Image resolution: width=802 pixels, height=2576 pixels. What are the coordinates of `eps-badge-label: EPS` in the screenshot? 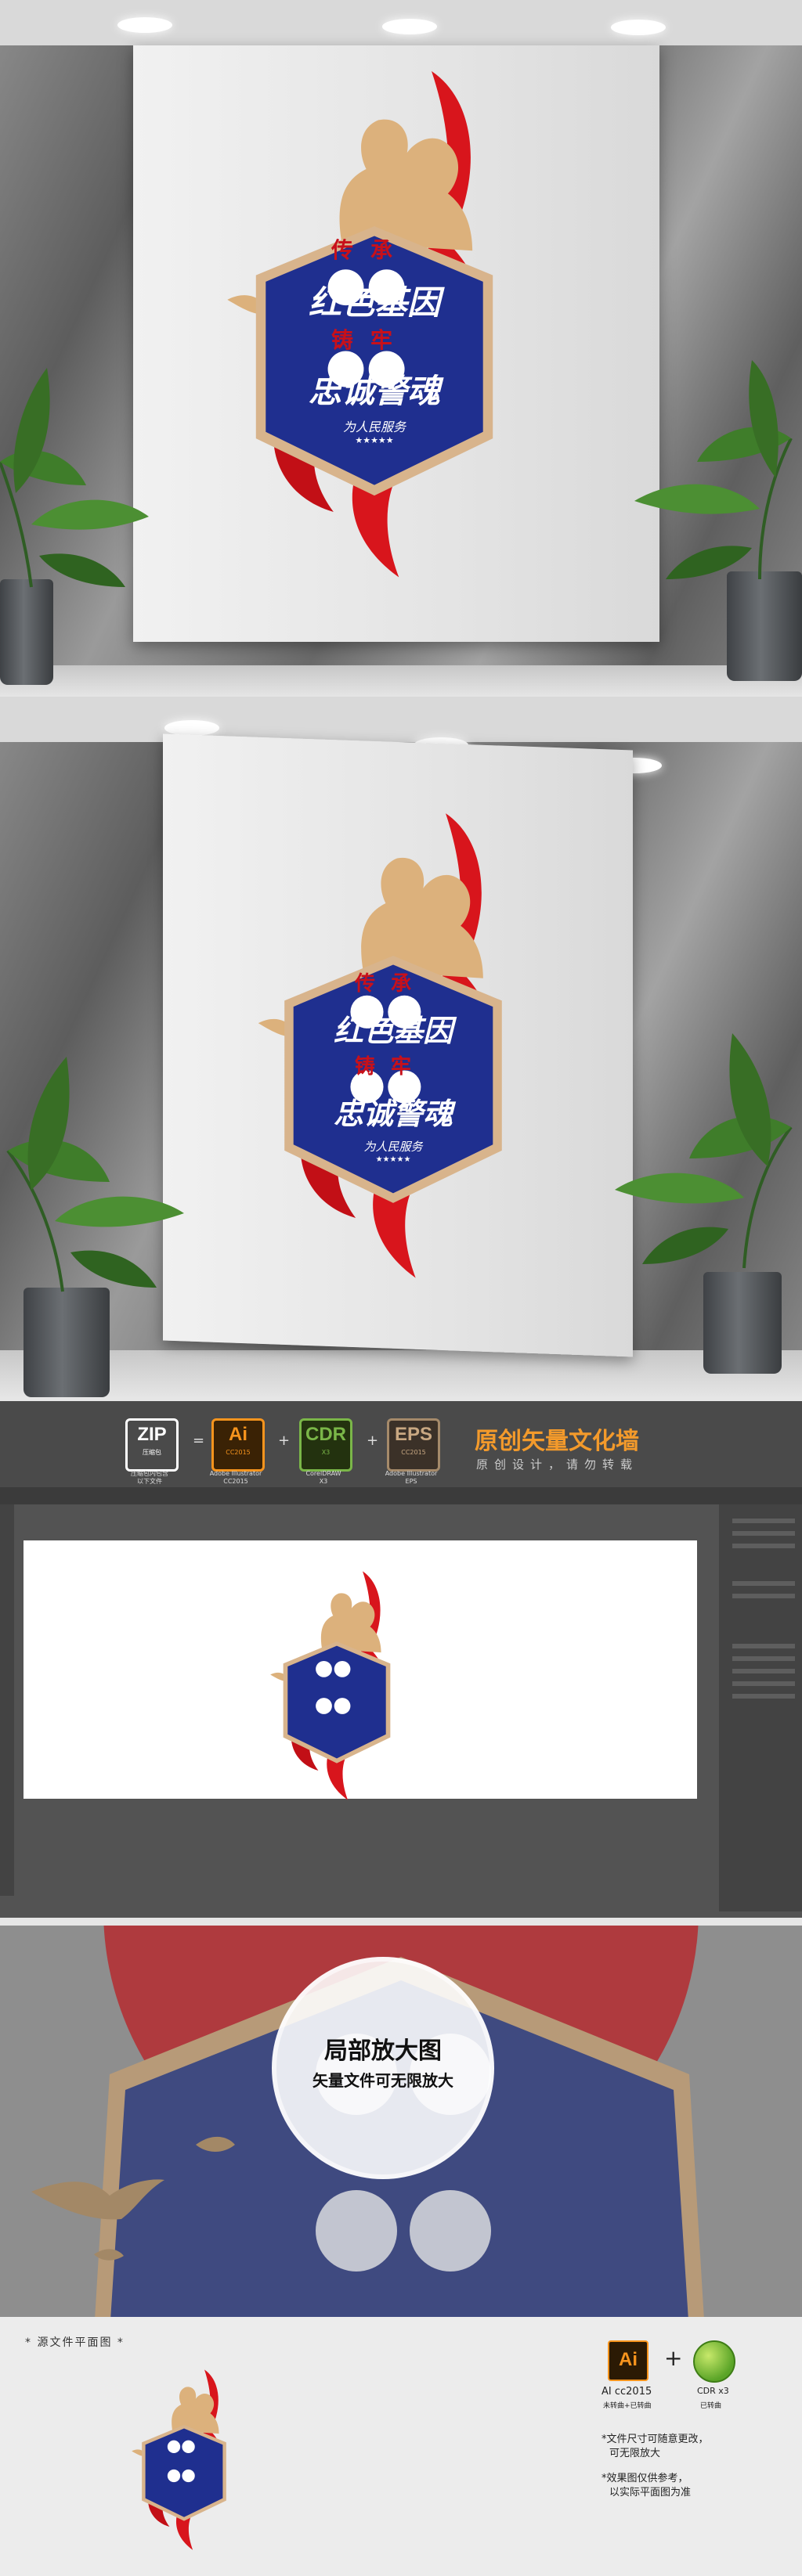 It's located at (413, 1434).